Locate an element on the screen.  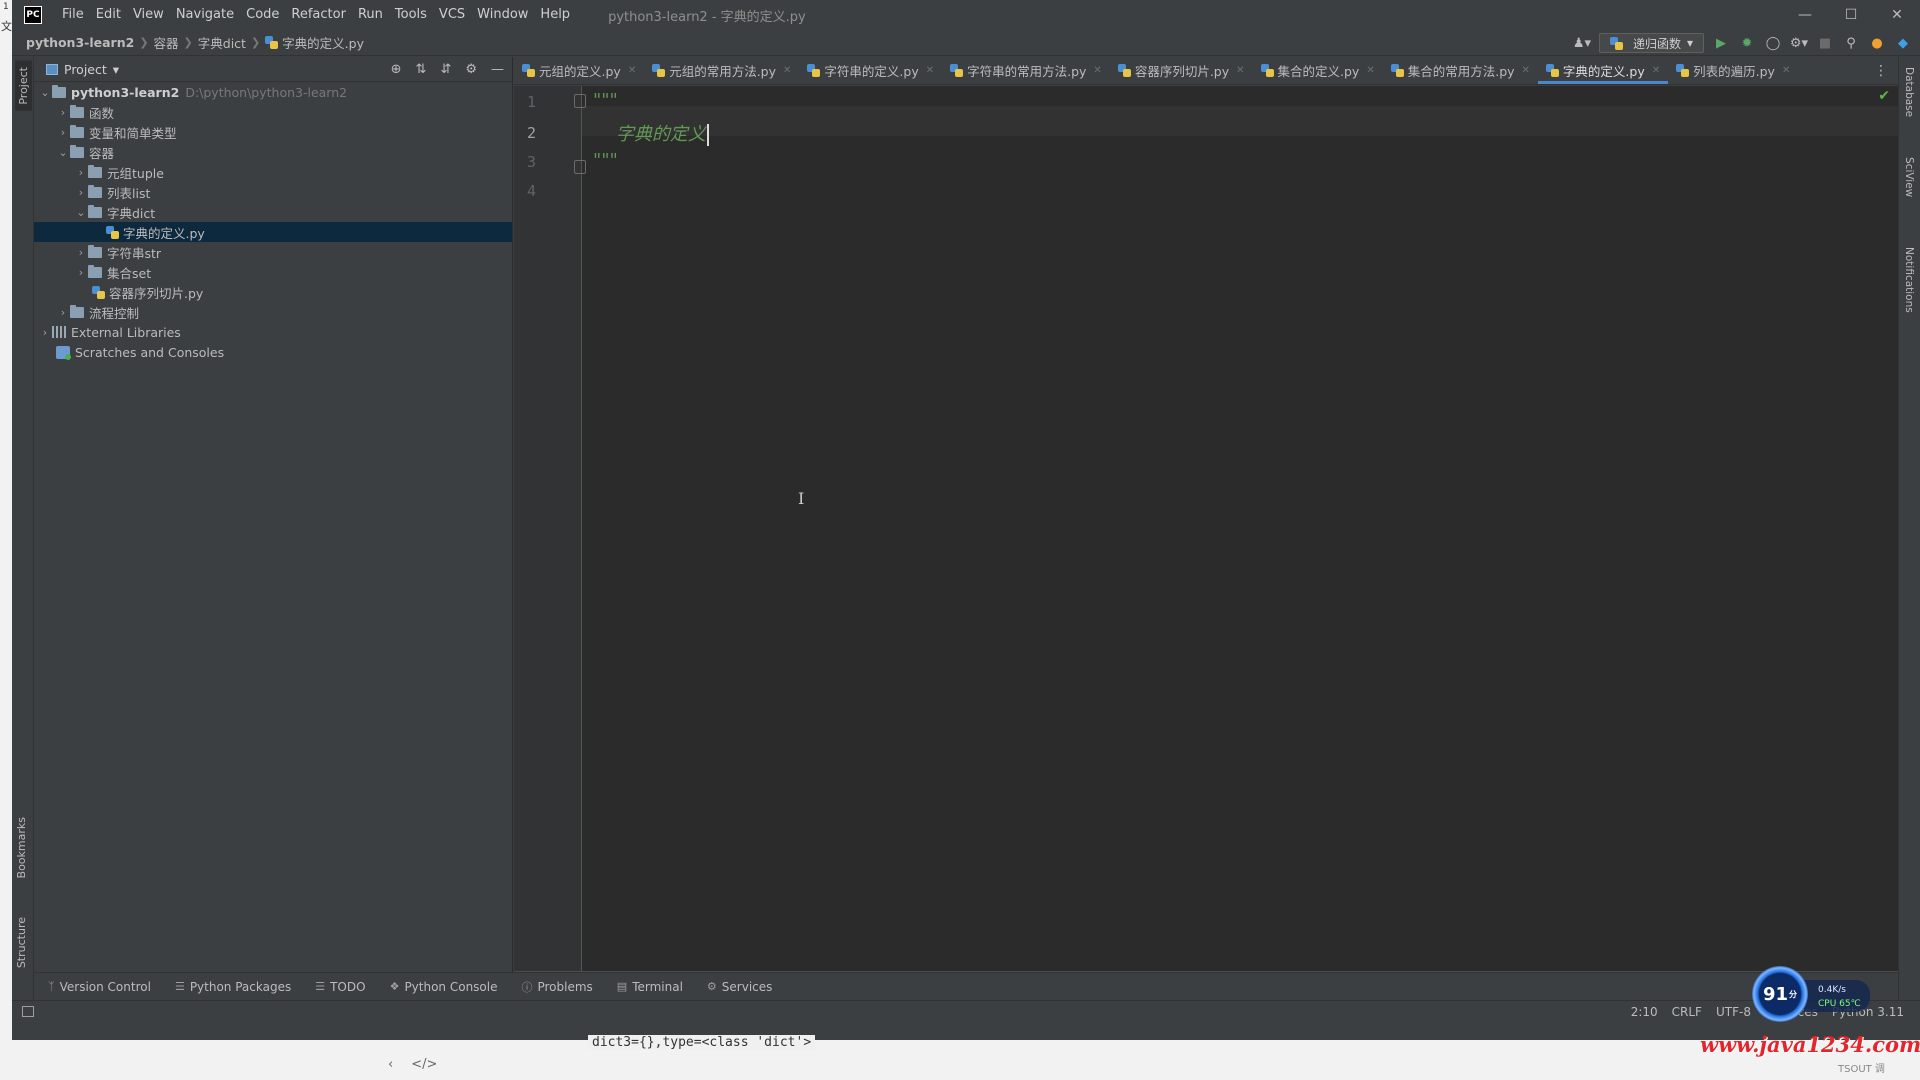
toolbox-icon: ◆ is located at coordinates (1903, 43).